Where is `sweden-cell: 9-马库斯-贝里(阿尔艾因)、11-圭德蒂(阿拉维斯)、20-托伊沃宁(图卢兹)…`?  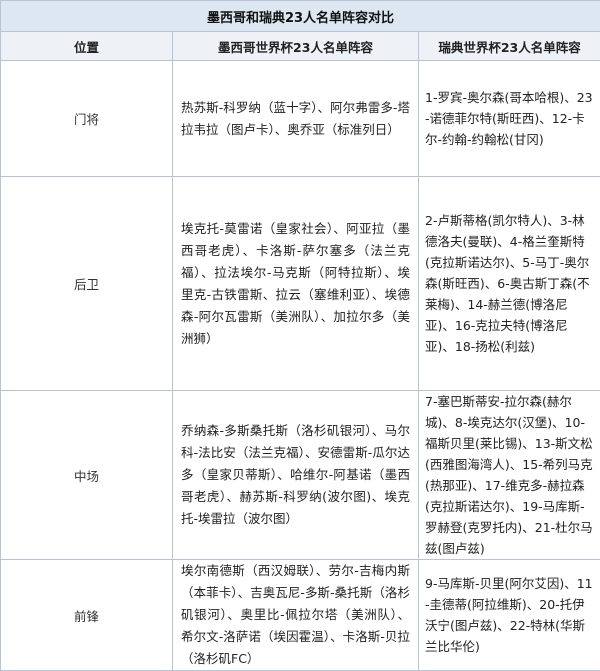 sweden-cell: 9-马库斯-贝里(阿尔艾因)、11-圭德蒂(阿拉维斯)、20-托伊沃宁(图卢兹)… is located at coordinates (509, 615).